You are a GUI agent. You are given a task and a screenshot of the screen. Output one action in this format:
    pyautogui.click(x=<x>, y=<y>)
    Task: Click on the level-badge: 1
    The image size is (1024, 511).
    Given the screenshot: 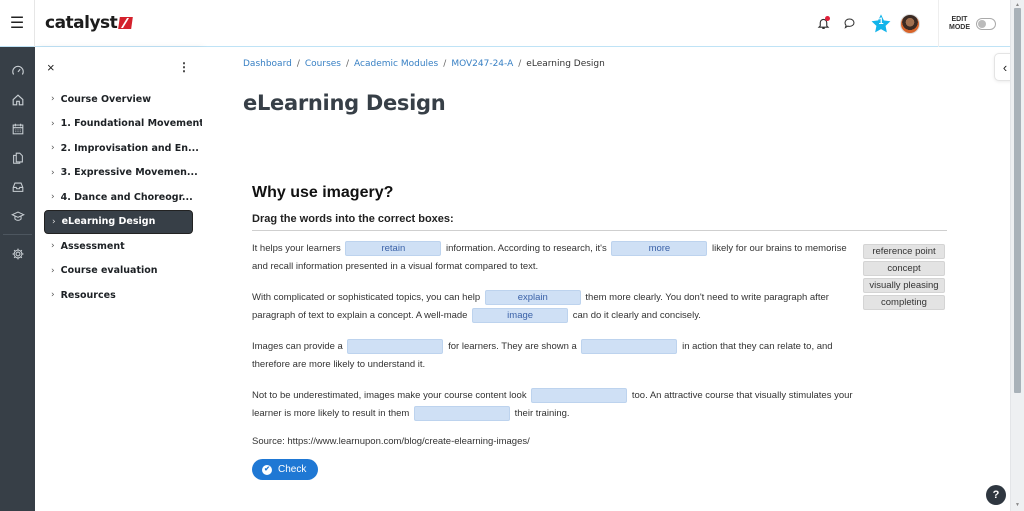 What is the action you would take?
    pyautogui.click(x=881, y=24)
    